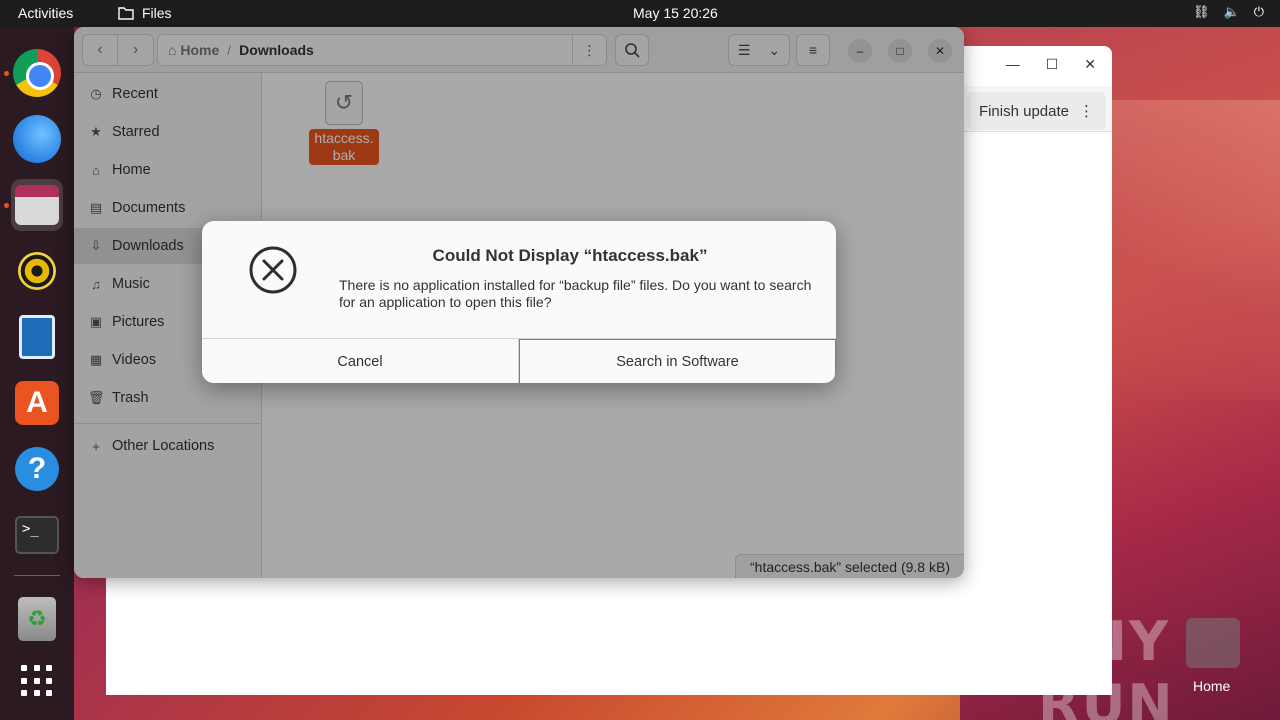 This screenshot has height=720, width=1280. Describe the element at coordinates (677, 361) in the screenshot. I see `search-in-software-button: Search in Software` at that location.